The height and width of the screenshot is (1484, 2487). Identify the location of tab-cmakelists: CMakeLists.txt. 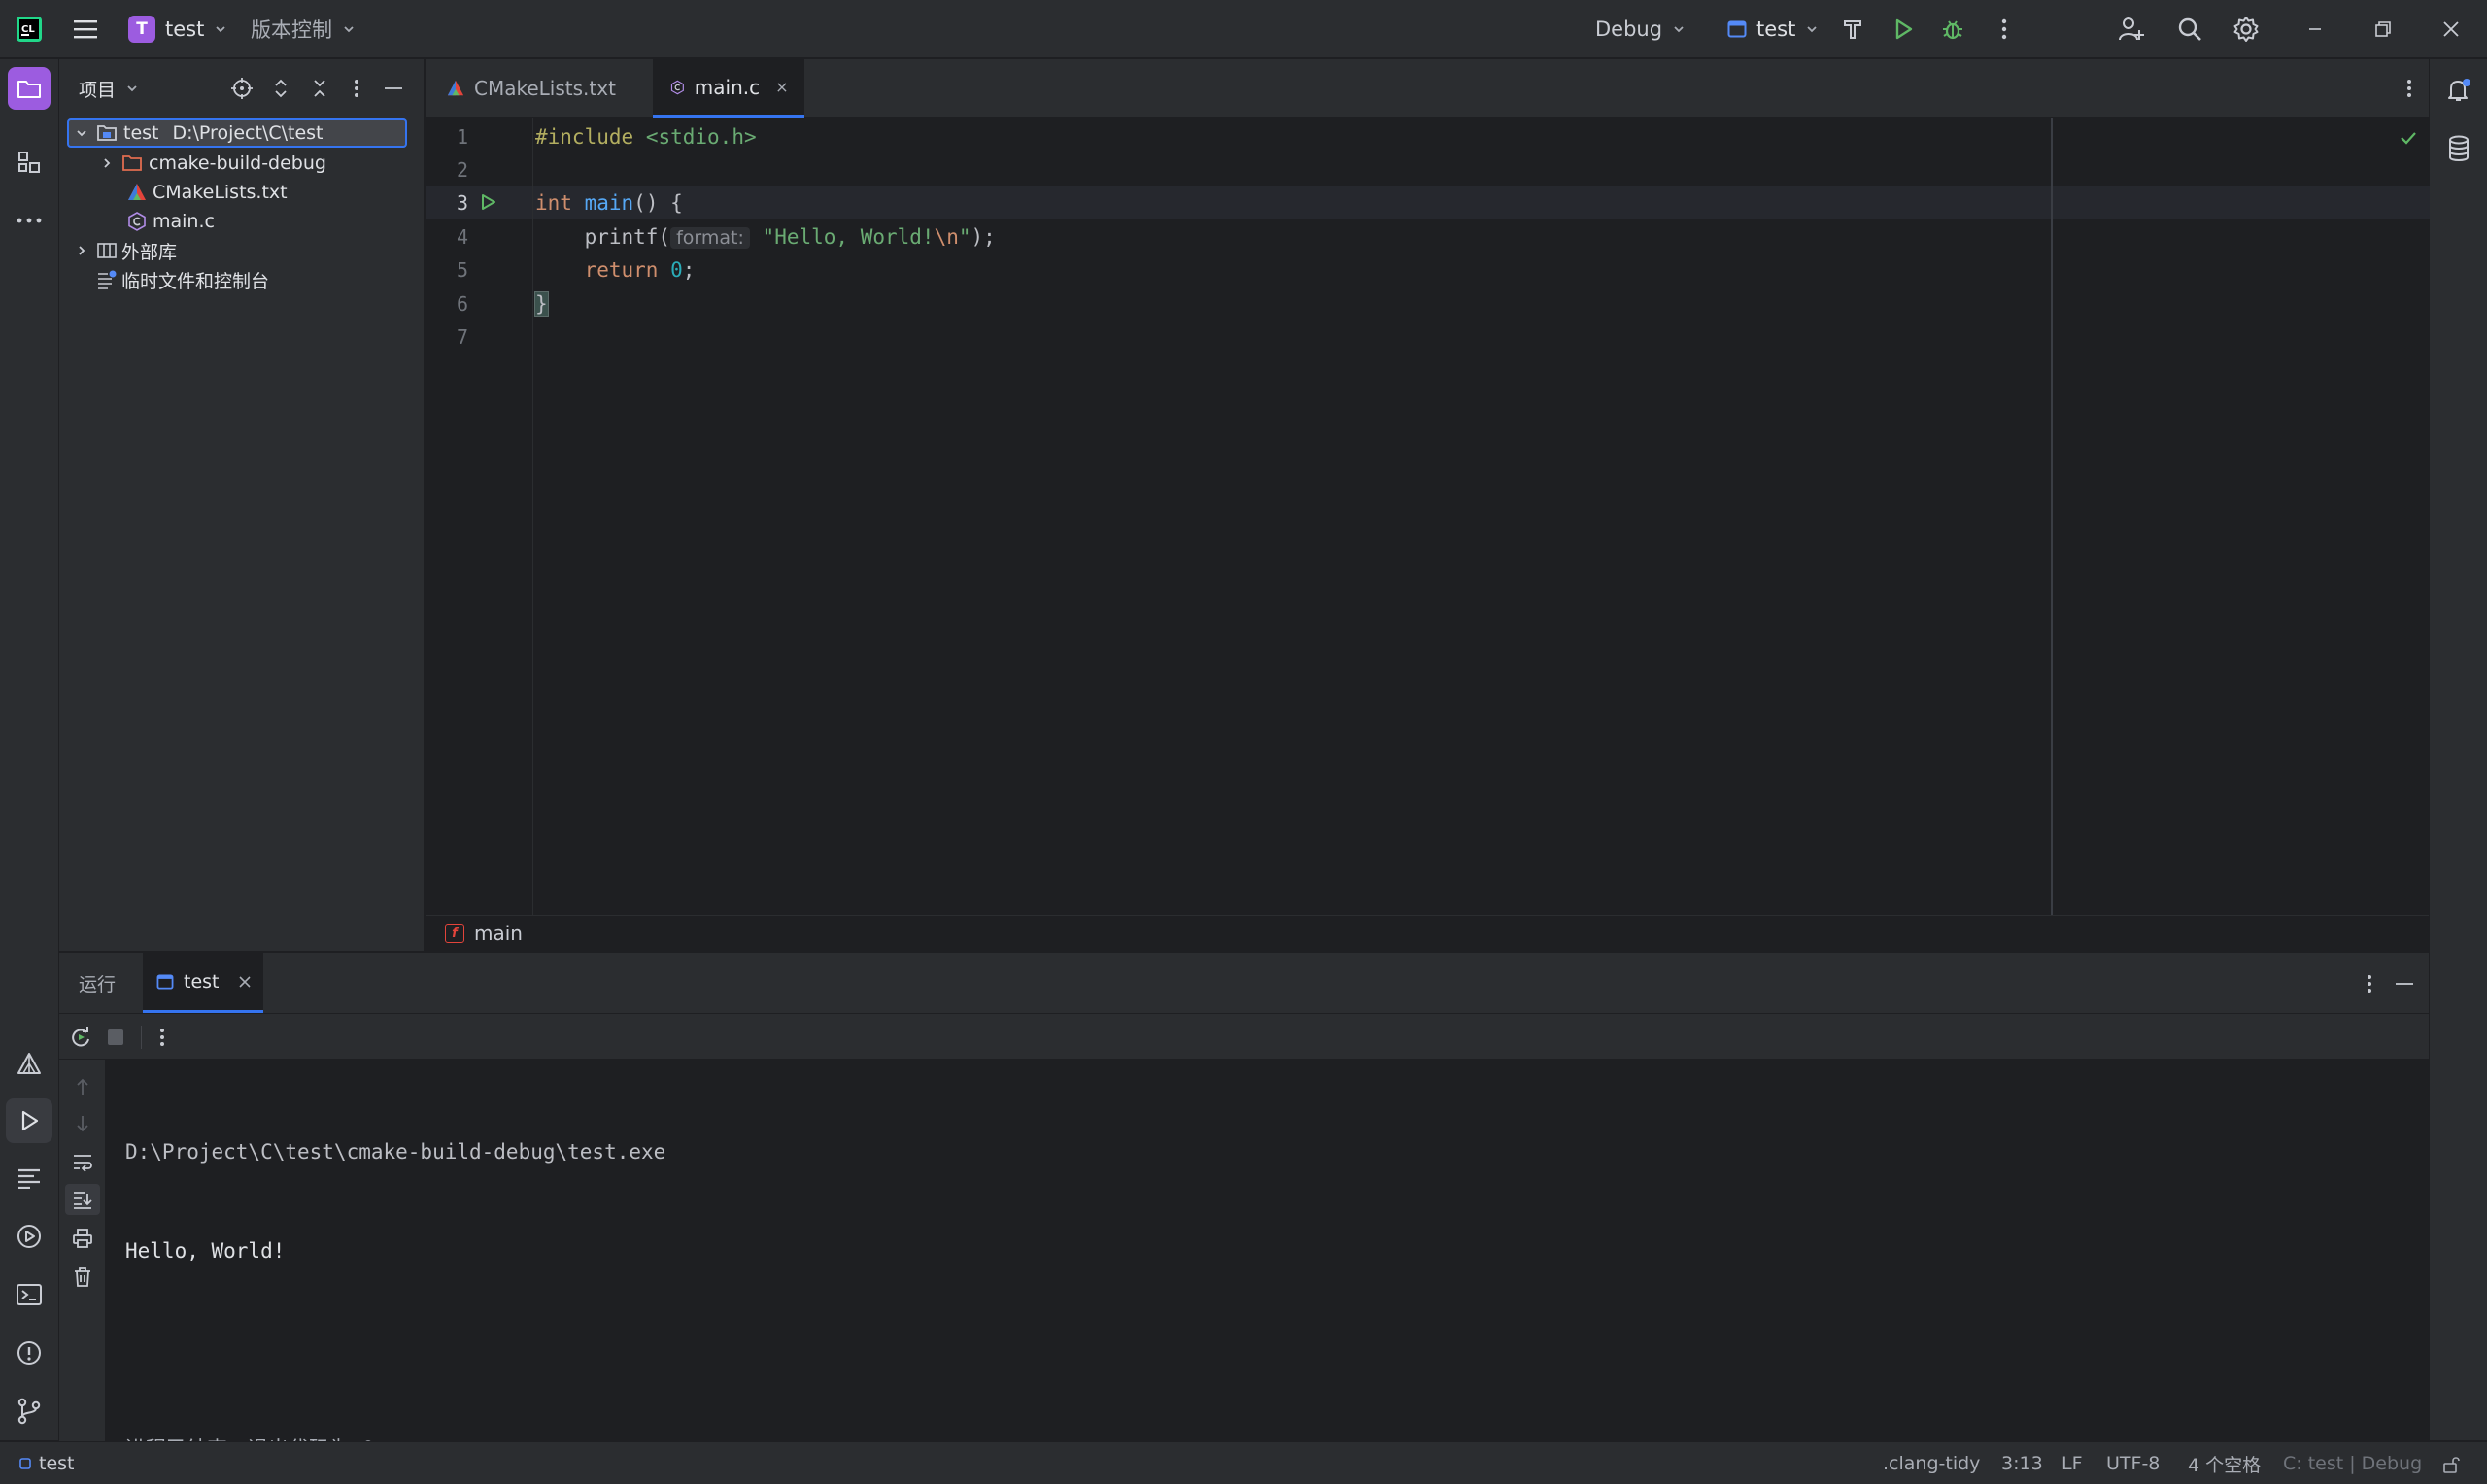
(539, 88).